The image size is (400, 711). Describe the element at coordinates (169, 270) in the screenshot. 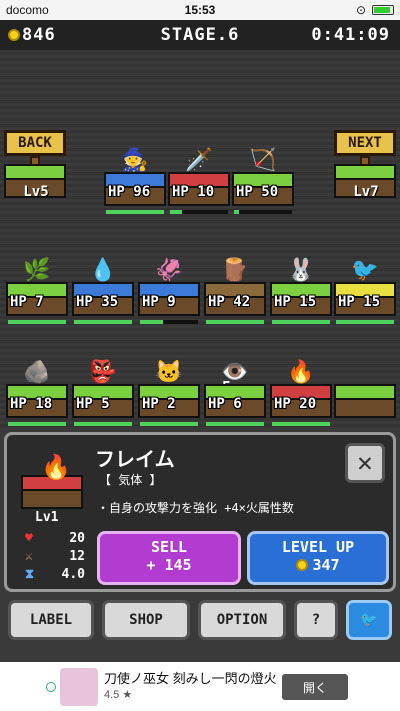

I see `squid-unit-icon: 🦑` at that location.